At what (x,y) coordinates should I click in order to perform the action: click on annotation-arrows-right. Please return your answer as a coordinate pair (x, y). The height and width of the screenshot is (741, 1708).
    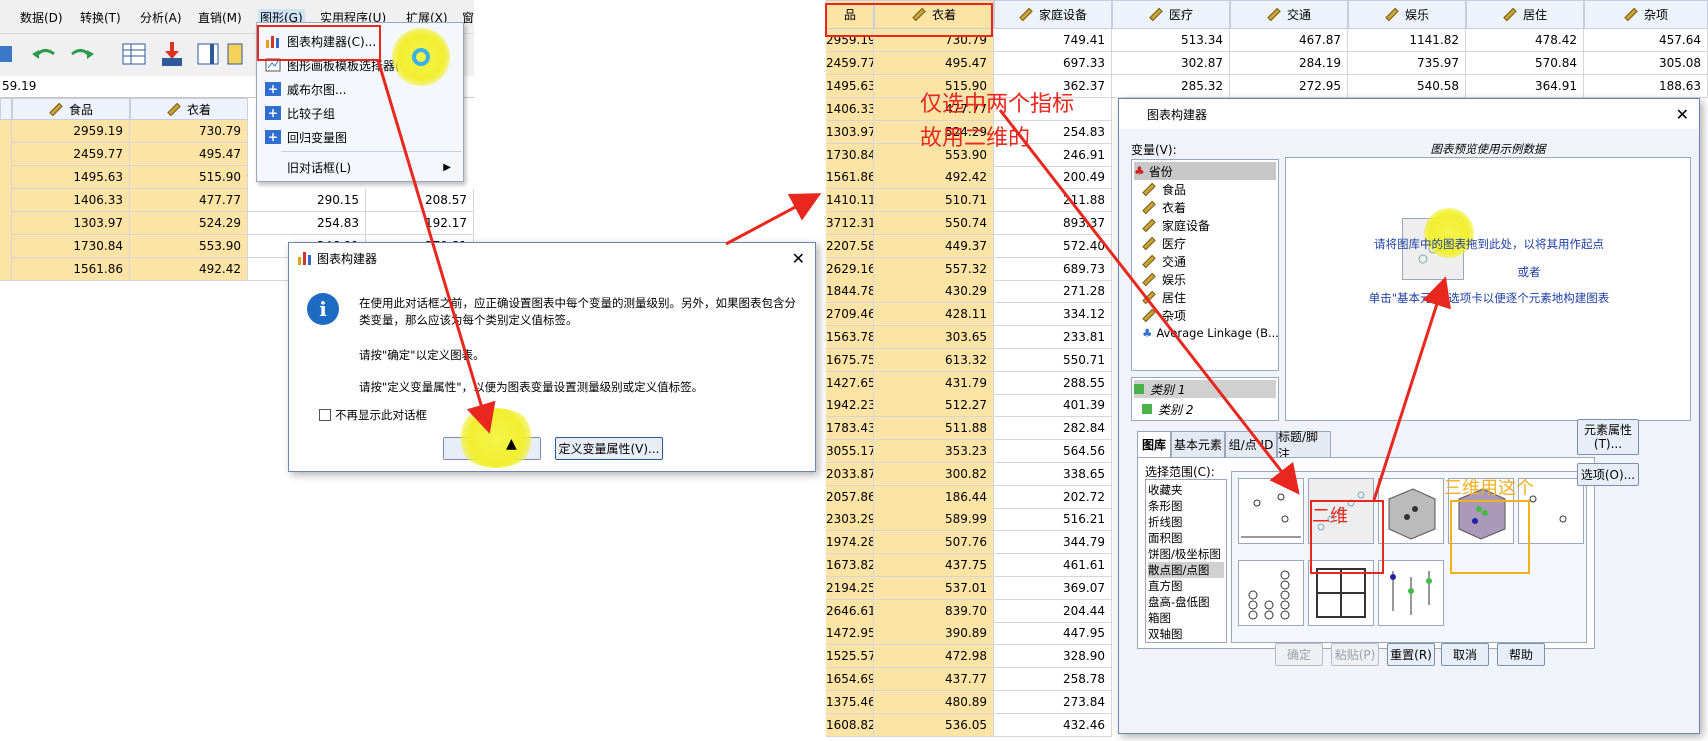
    Looking at the image, I should click on (1224, 305).